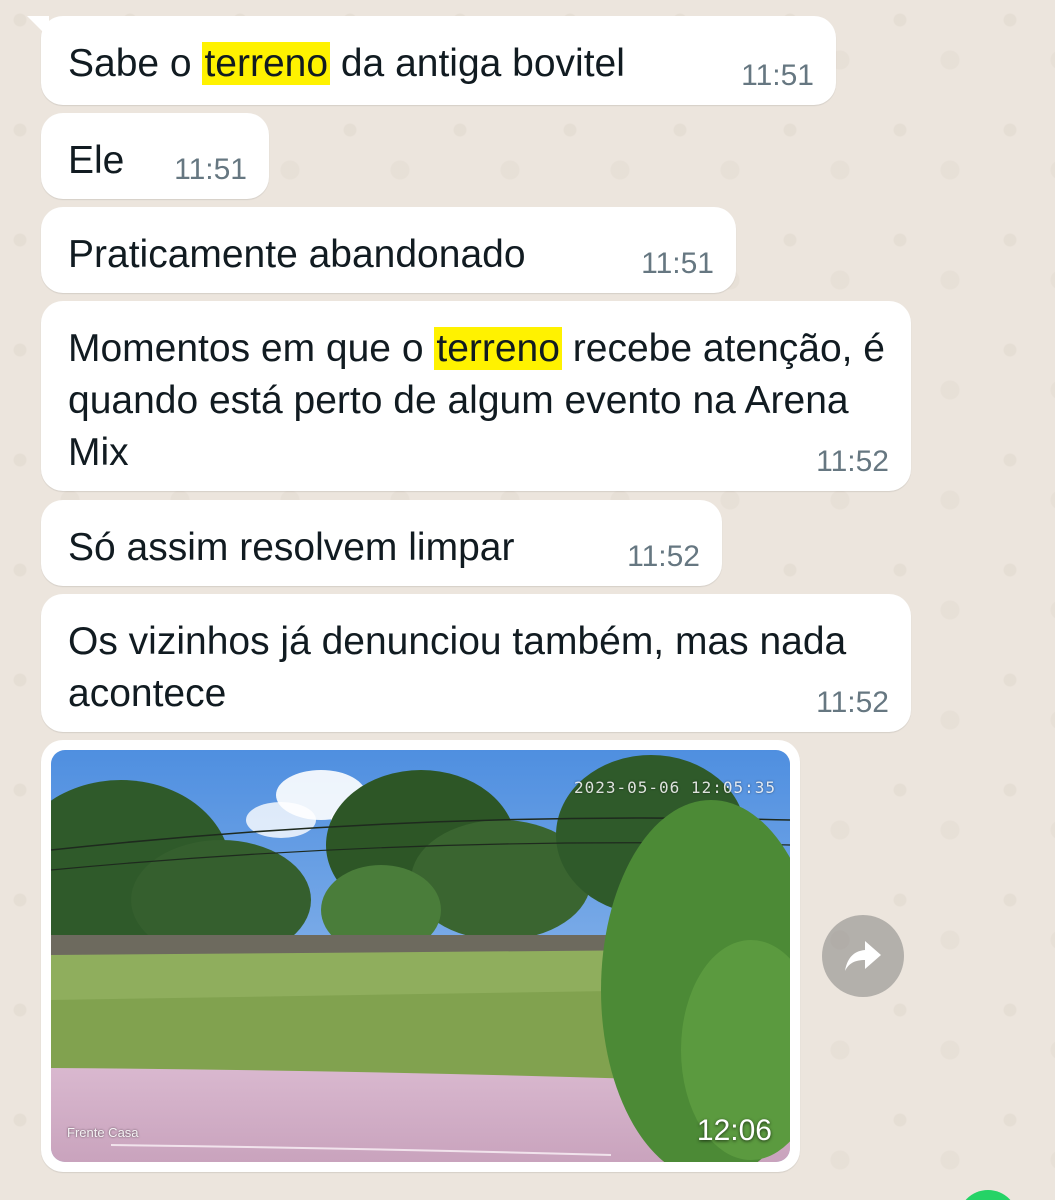 This screenshot has width=1055, height=1200. Describe the element at coordinates (155, 156) in the screenshot. I see `message-bubble: Ele 11:51` at that location.